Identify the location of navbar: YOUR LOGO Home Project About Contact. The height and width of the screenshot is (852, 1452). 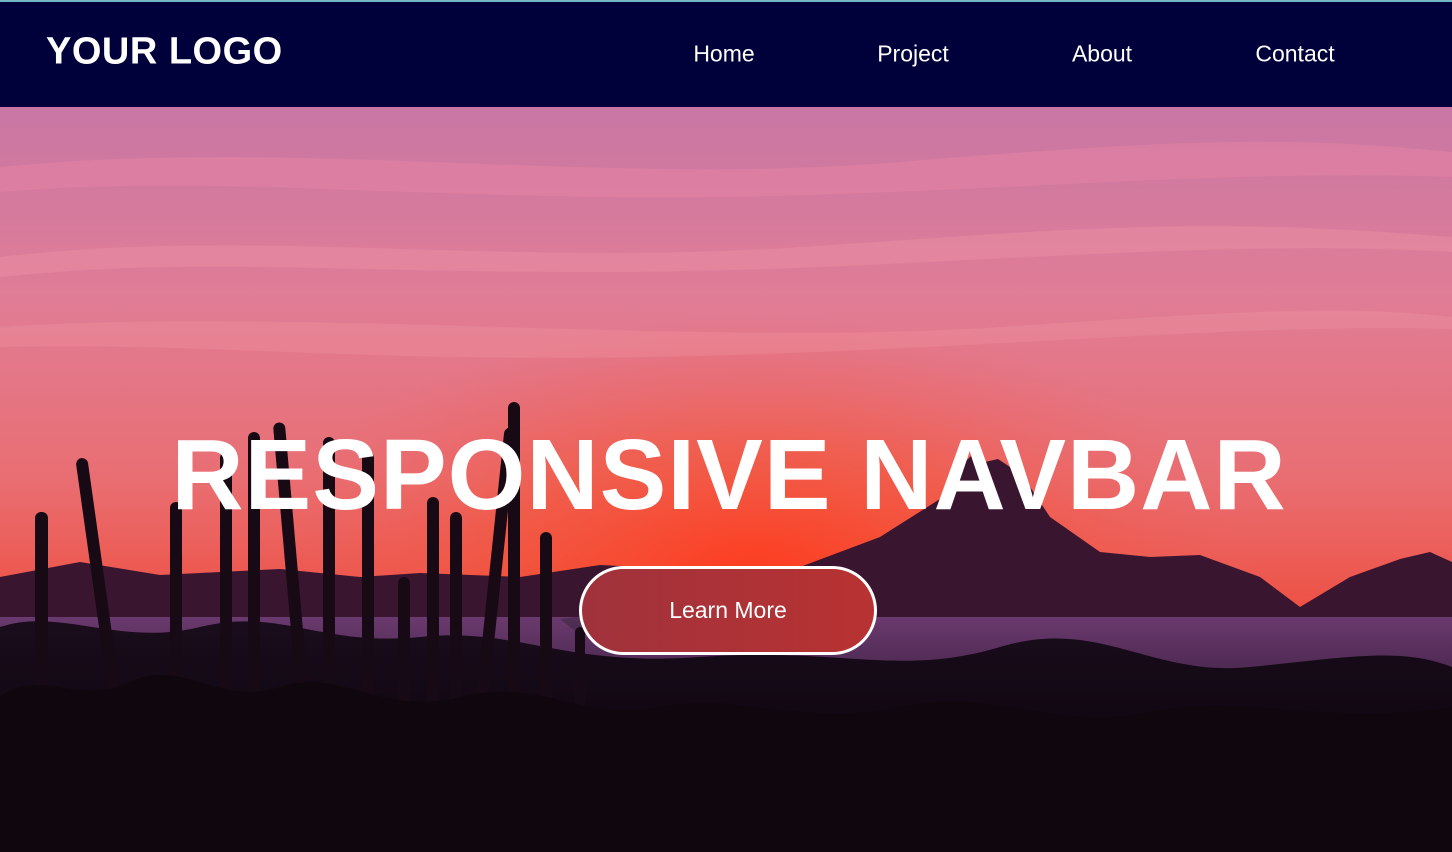
(726, 54).